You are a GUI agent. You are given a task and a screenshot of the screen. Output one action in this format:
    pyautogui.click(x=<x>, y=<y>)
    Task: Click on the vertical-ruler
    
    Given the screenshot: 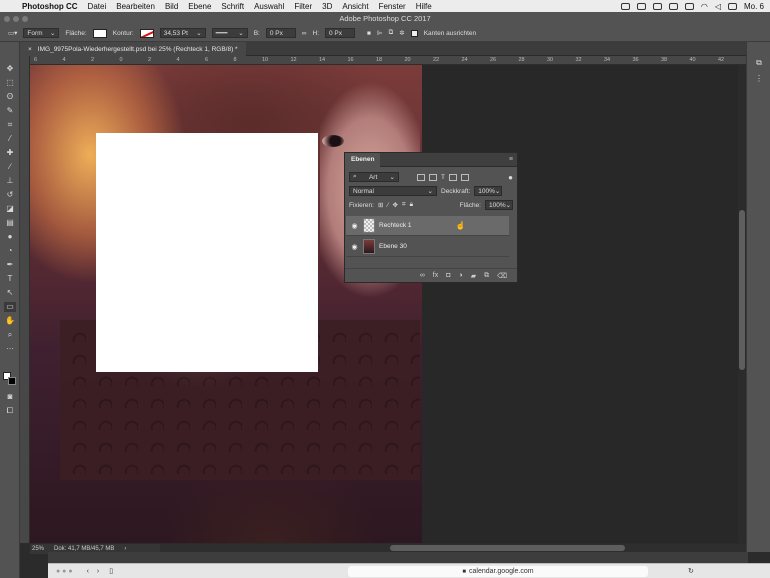 What is the action you would take?
    pyautogui.click(x=25, y=299)
    